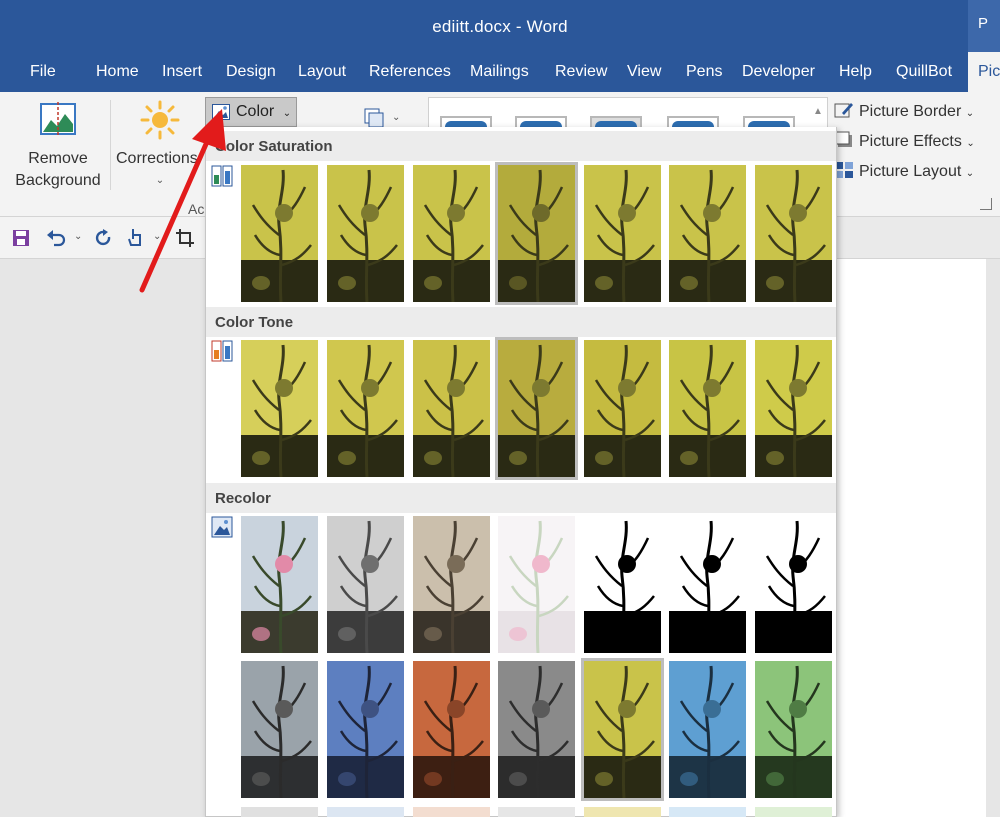 This screenshot has height=817, width=1000. What do you see at coordinates (182, 201) in the screenshot?
I see `annotation-arrow-icon` at bounding box center [182, 201].